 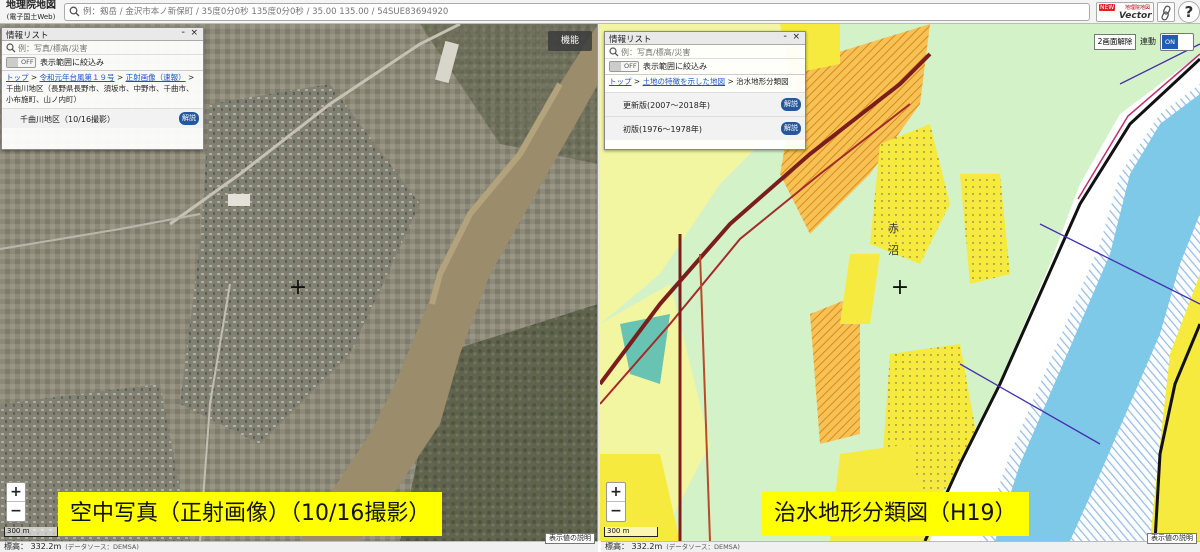 What do you see at coordinates (583, 12) in the screenshot?
I see `place-search-input` at bounding box center [583, 12].